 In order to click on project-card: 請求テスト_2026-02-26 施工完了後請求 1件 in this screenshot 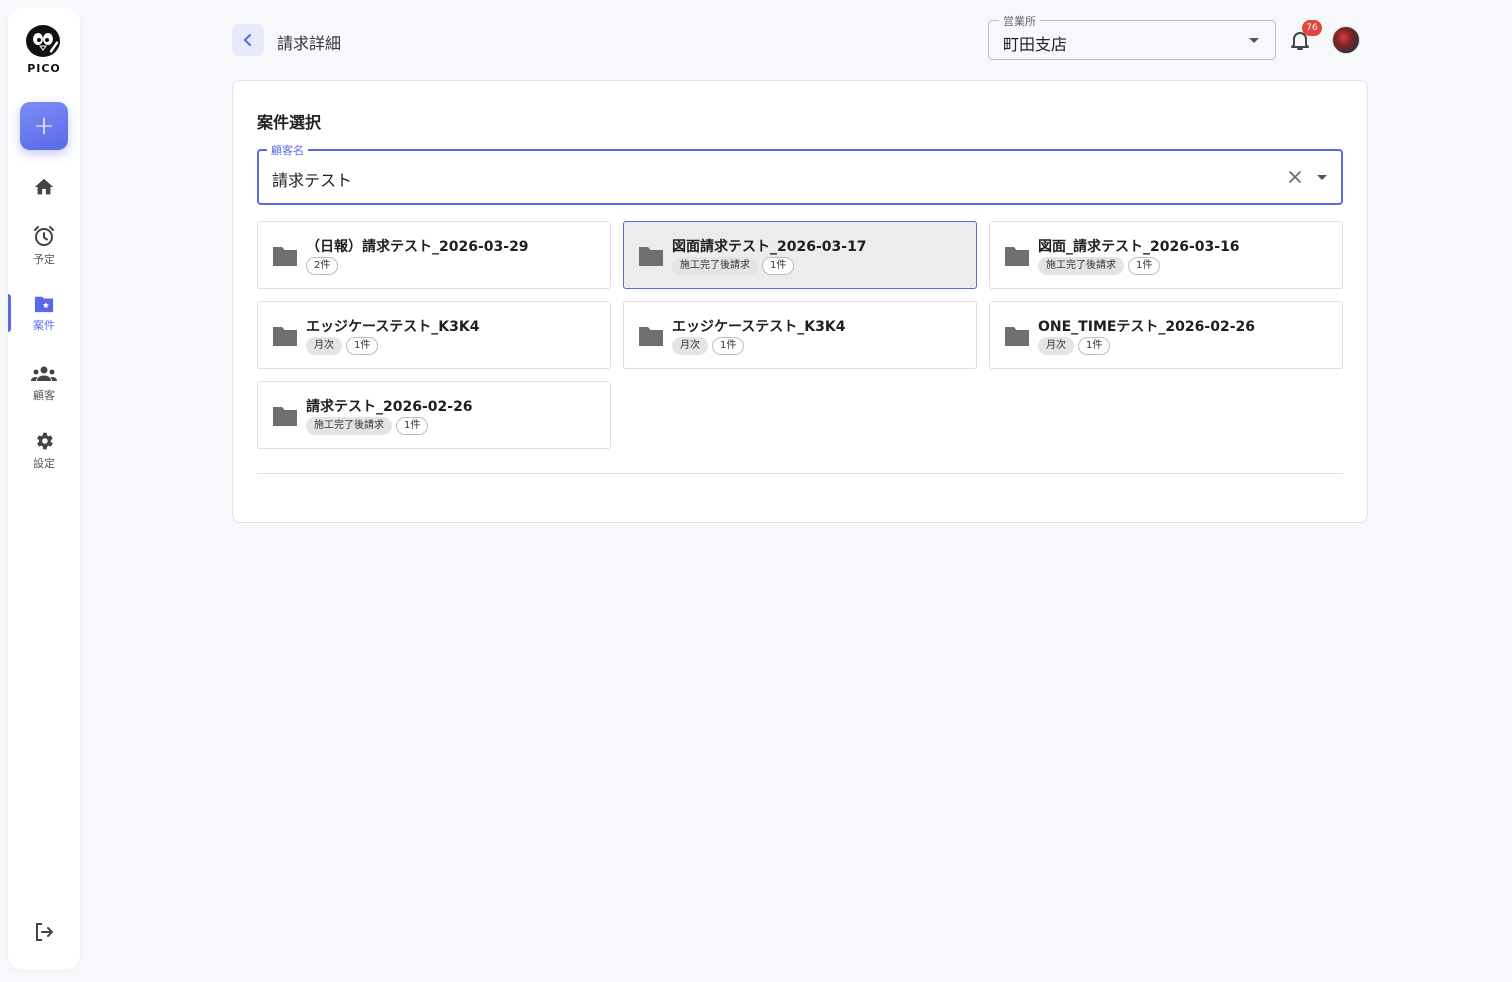, I will do `click(434, 415)`.